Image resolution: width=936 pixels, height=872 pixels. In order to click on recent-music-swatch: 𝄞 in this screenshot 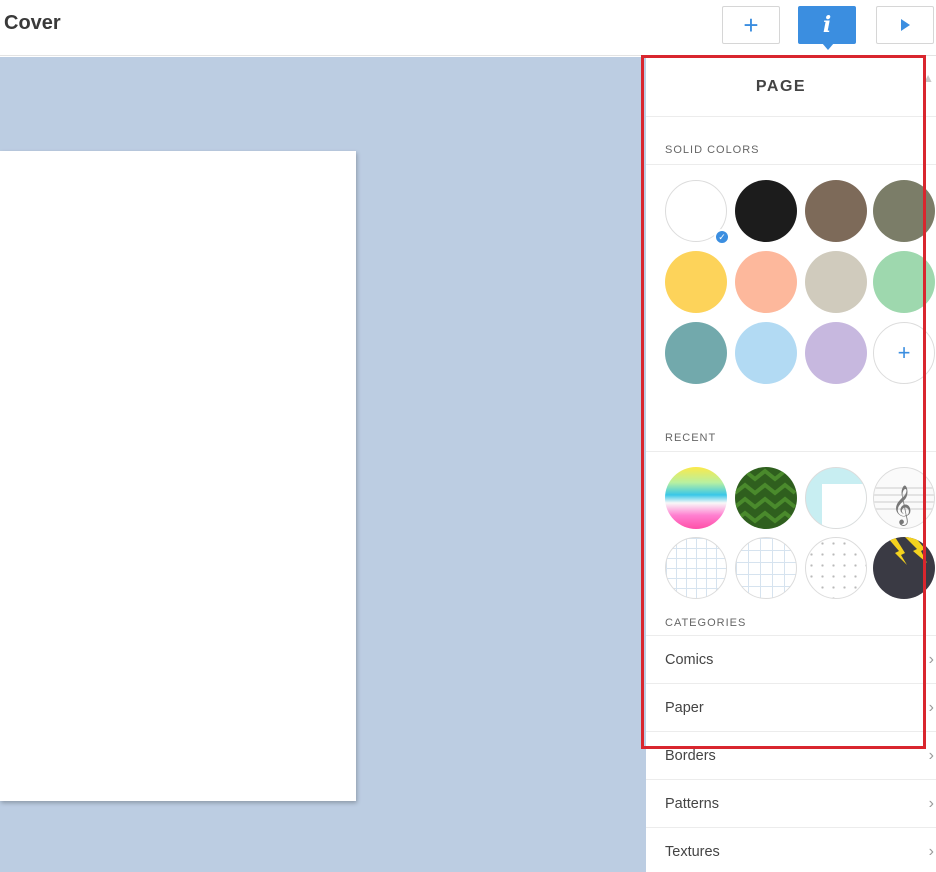, I will do `click(904, 498)`.